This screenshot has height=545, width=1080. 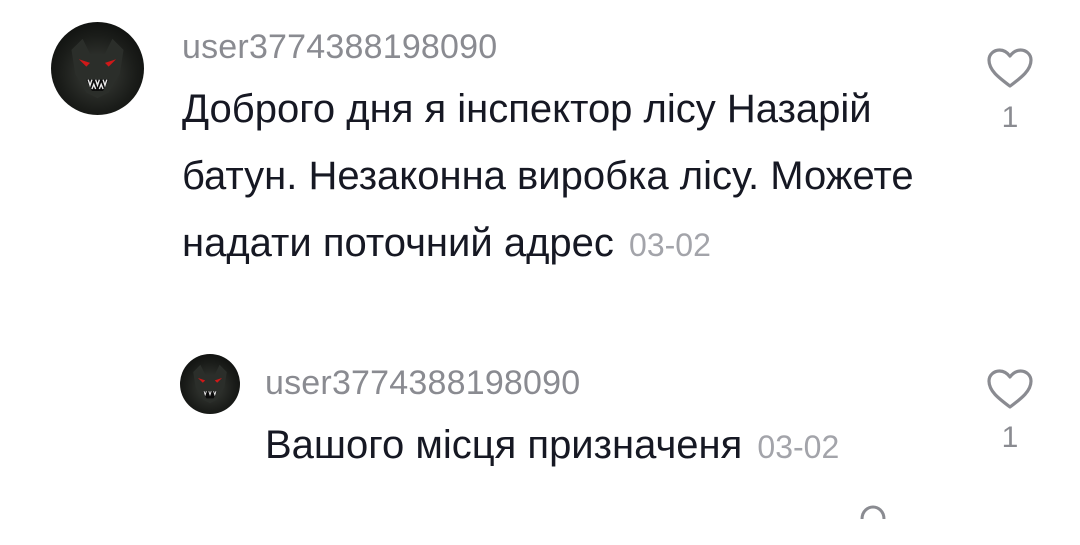 I want to click on partial-next-item-icon, so click(x=873, y=525).